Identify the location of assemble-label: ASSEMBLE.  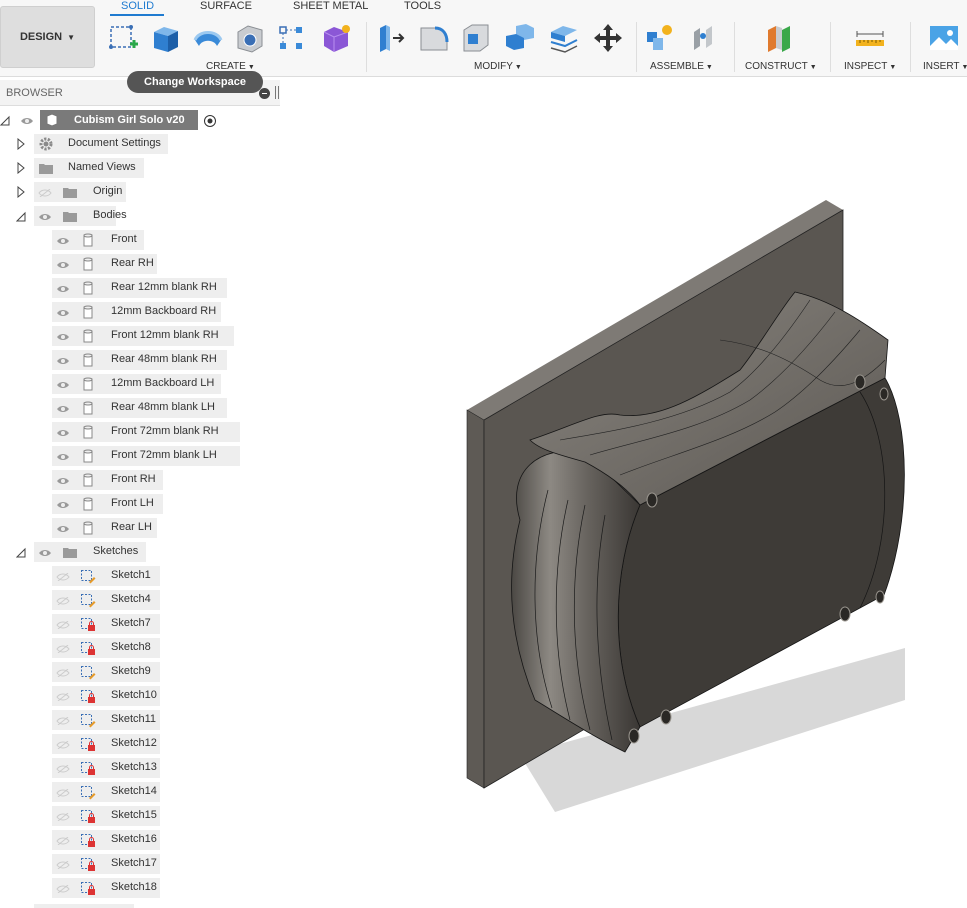
(677, 66).